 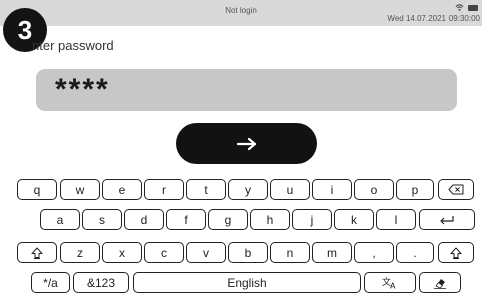 What do you see at coordinates (290, 189) in the screenshot?
I see `key-u: u` at bounding box center [290, 189].